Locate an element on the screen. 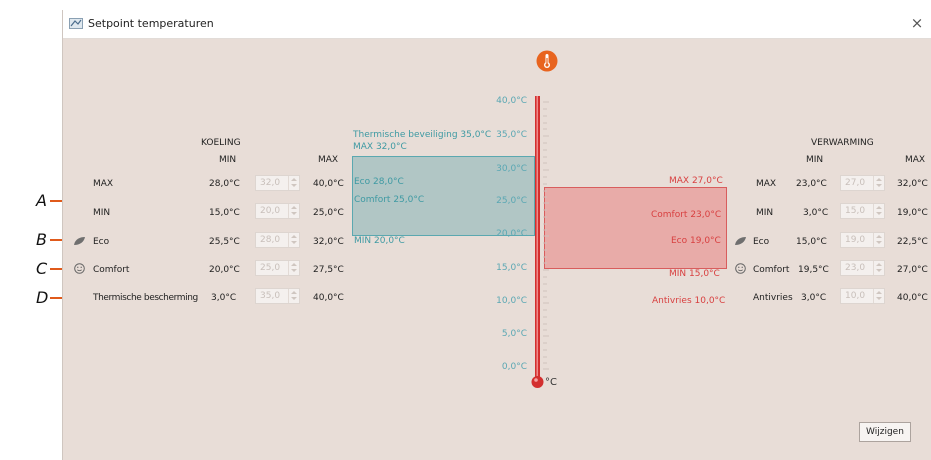 The height and width of the screenshot is (460, 931). heating-zone is located at coordinates (635, 228).